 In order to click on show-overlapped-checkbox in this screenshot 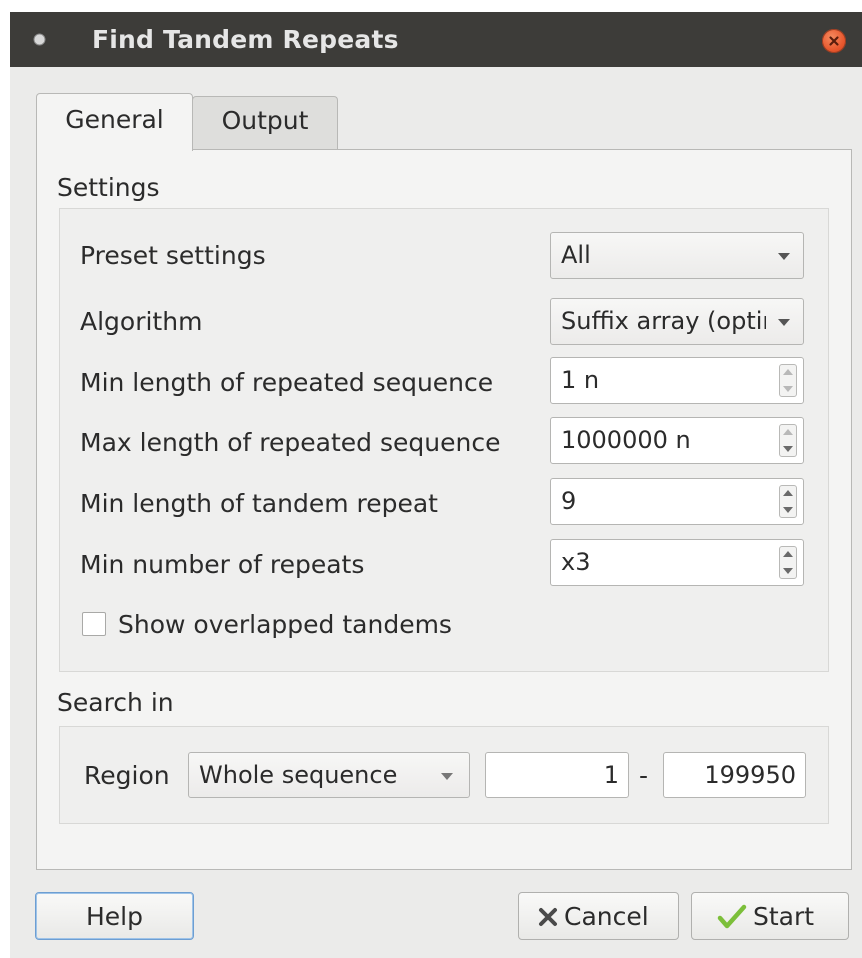, I will do `click(94, 624)`.